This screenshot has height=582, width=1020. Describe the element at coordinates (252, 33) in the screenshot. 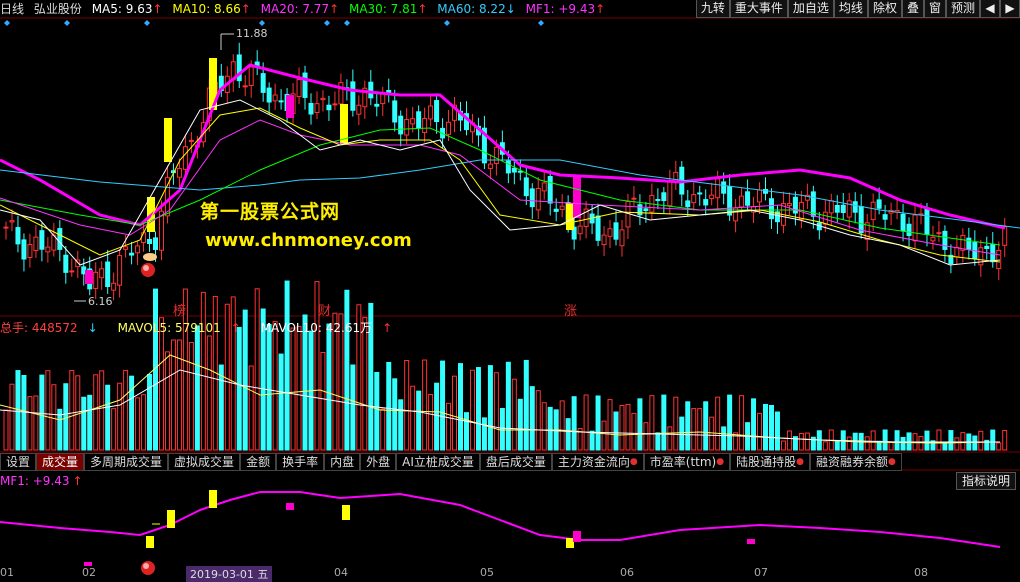

I see `high-price-label: 11.88` at that location.